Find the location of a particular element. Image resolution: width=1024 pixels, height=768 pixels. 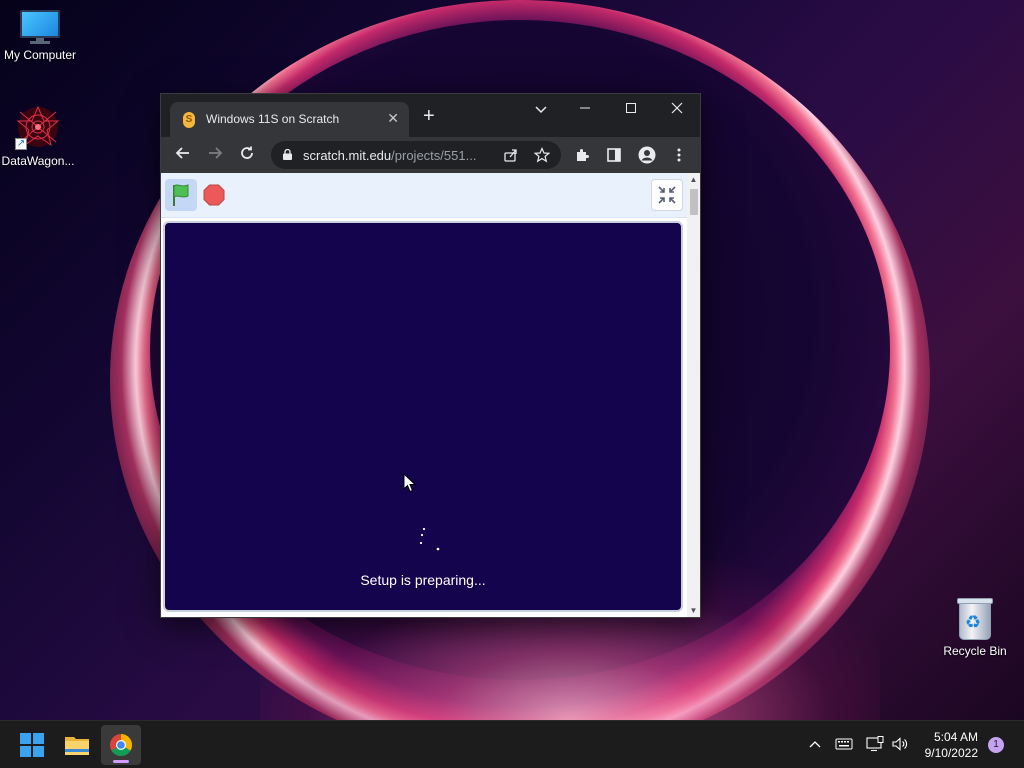

chrome-taskbar-button is located at coordinates (121, 745).